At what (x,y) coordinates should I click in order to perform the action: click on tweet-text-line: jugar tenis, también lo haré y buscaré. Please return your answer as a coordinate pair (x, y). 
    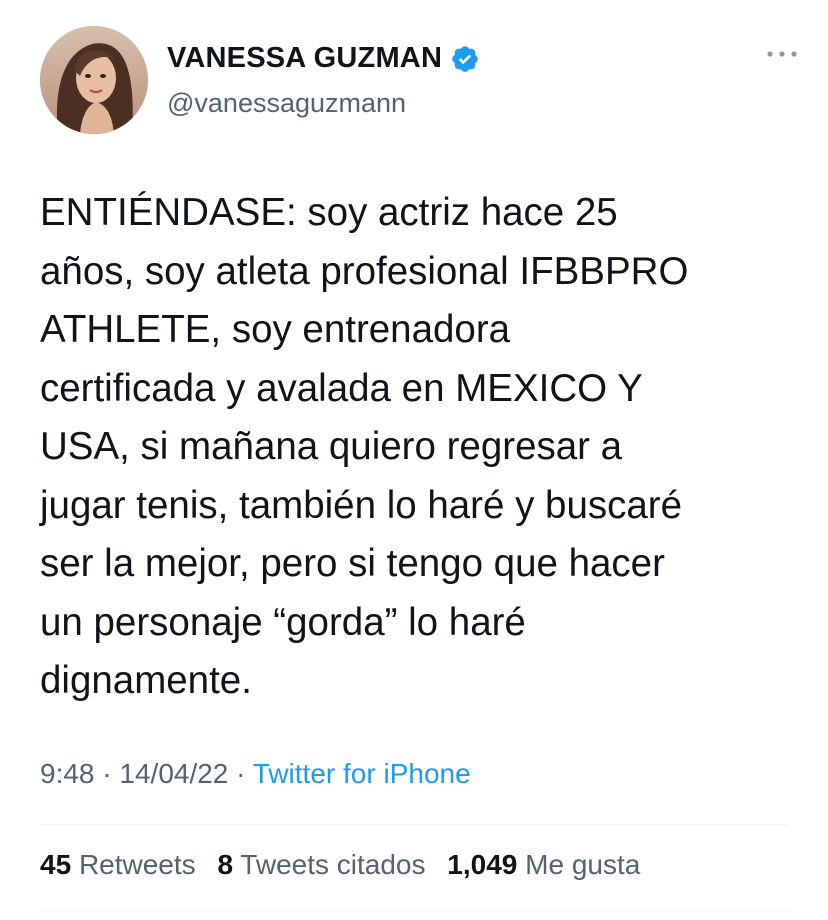
    Looking at the image, I should click on (361, 505).